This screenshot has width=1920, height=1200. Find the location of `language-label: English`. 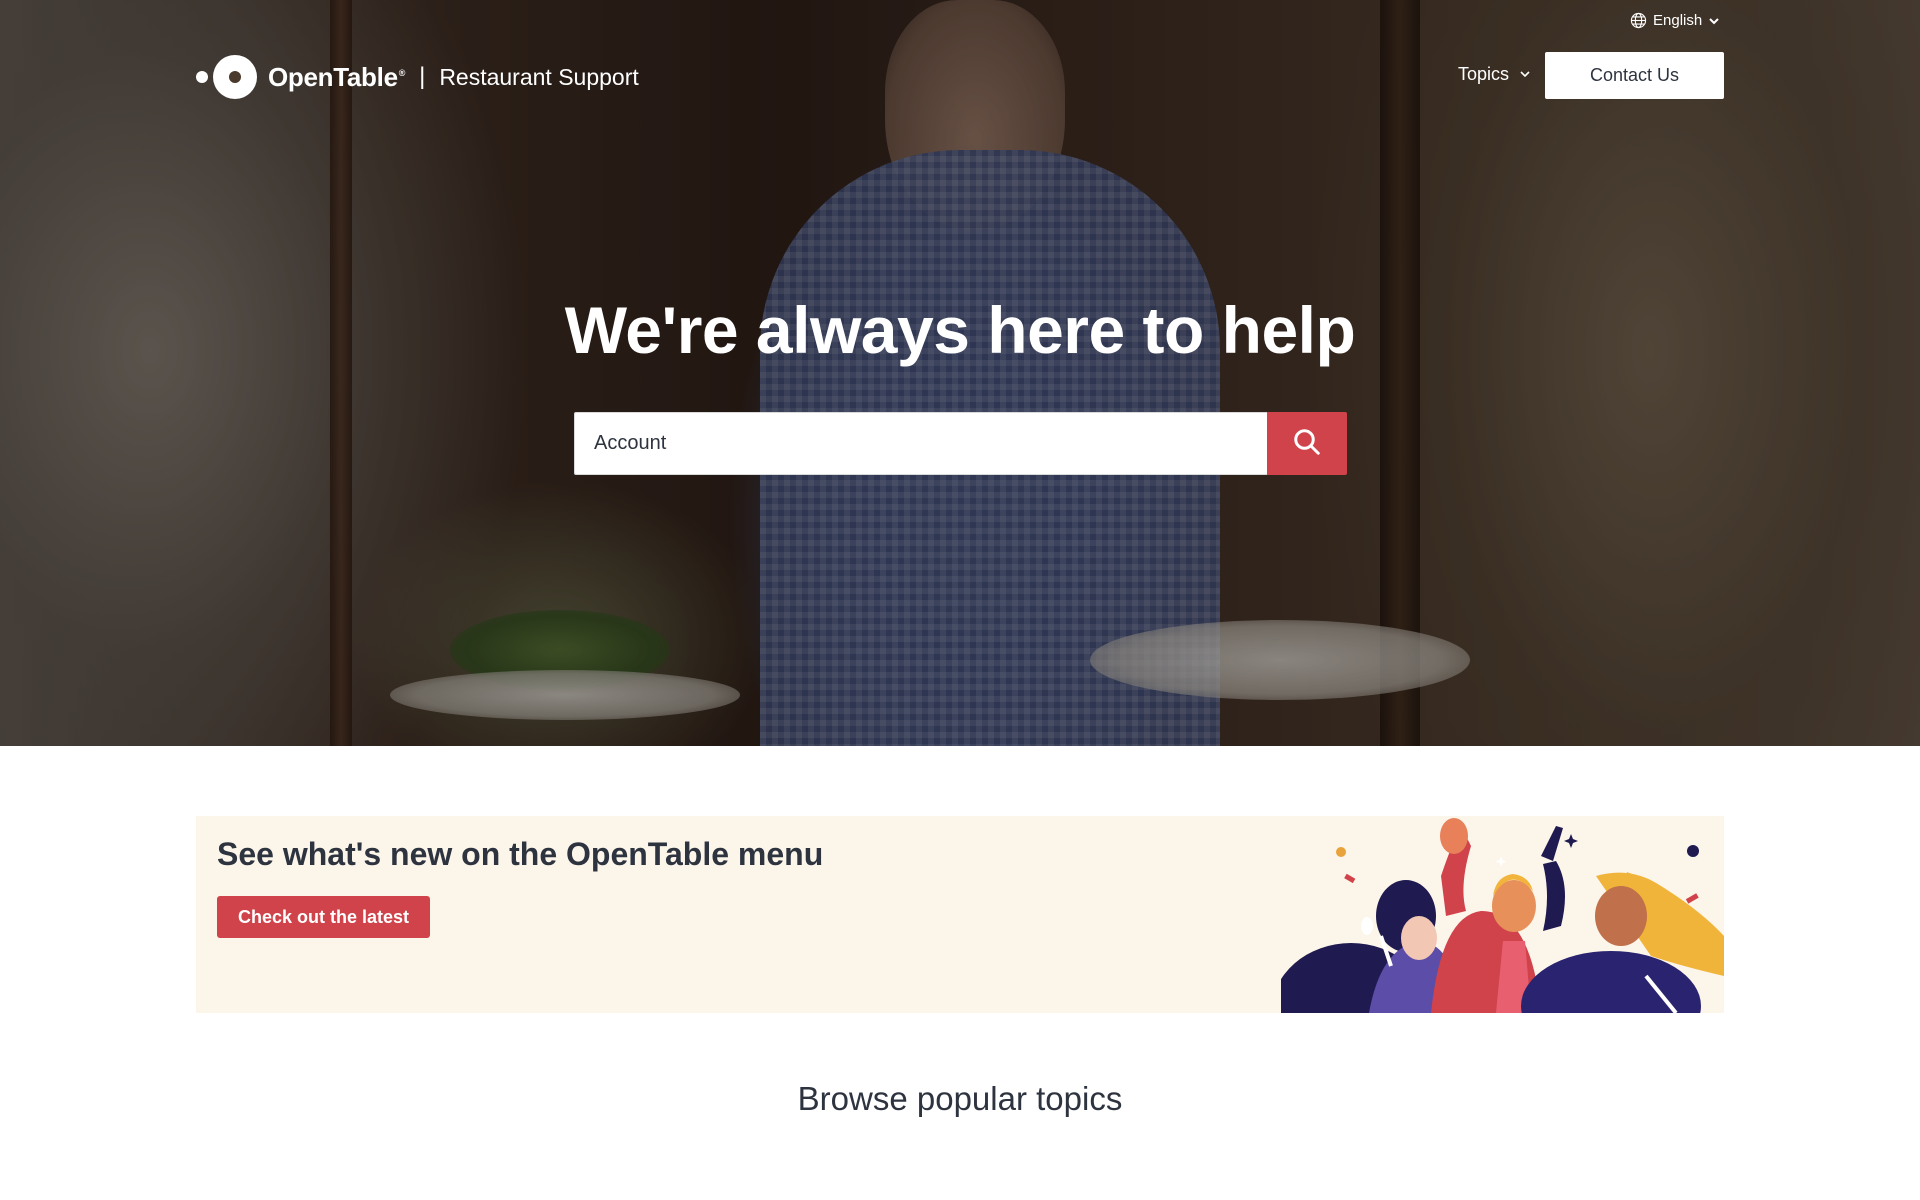

language-label: English is located at coordinates (1678, 20).